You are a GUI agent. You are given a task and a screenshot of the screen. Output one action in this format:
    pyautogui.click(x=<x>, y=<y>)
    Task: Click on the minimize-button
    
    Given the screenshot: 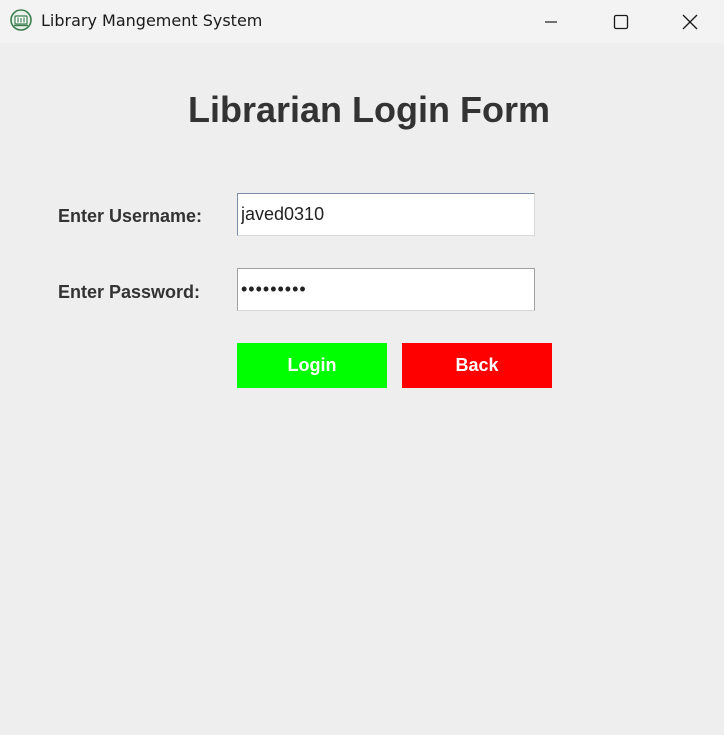 What is the action you would take?
    pyautogui.click(x=551, y=21)
    